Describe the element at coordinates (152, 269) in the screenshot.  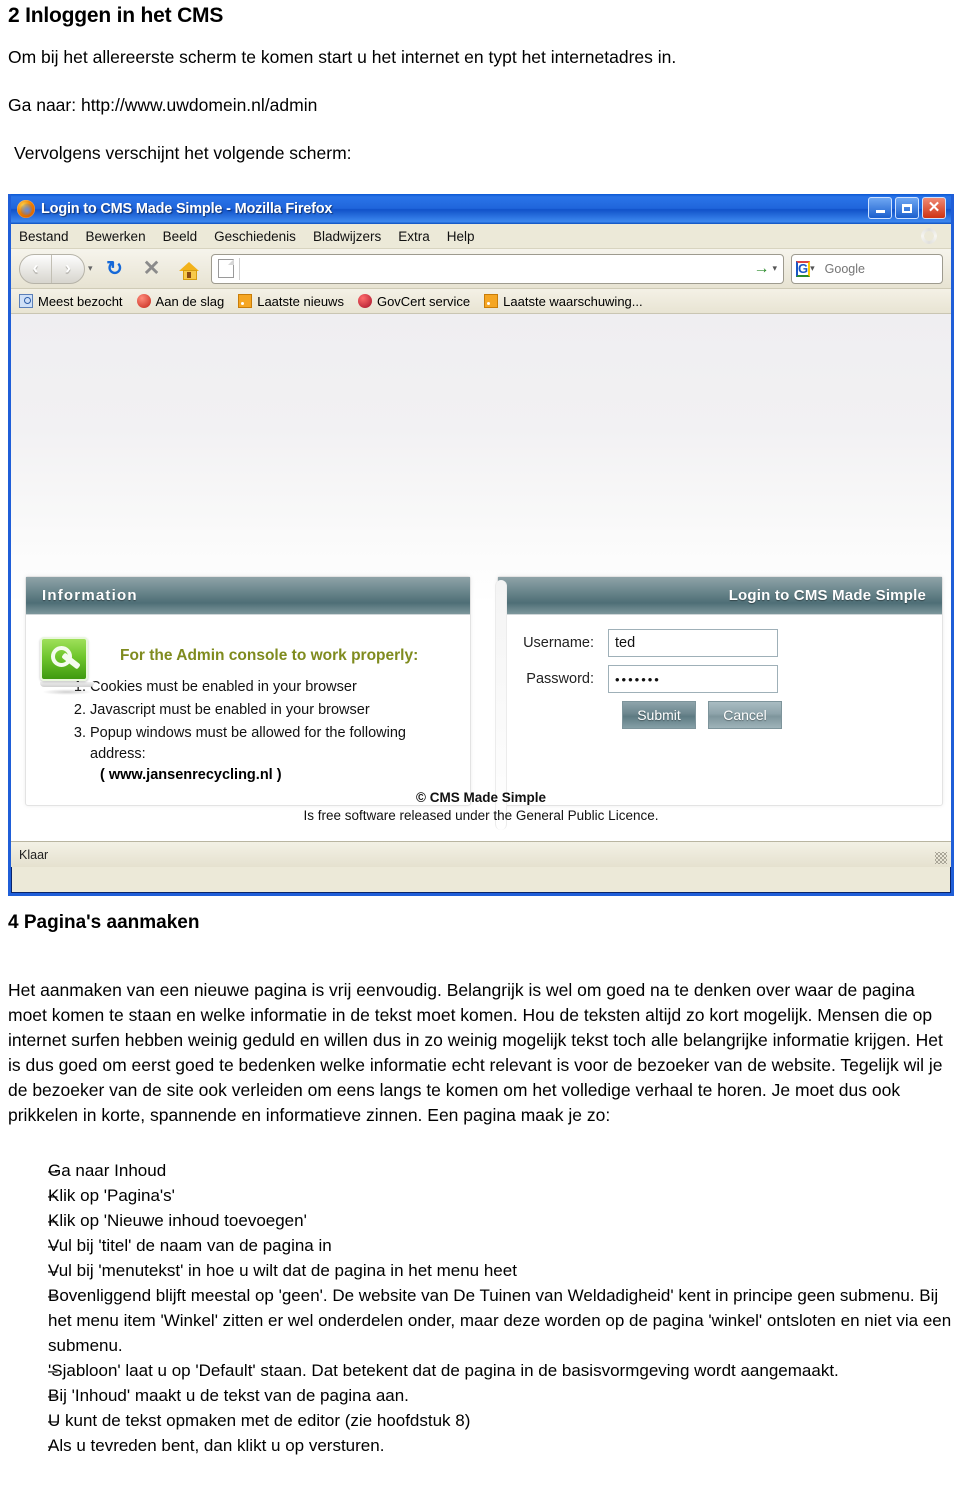
I see `stop-button: ✕` at that location.